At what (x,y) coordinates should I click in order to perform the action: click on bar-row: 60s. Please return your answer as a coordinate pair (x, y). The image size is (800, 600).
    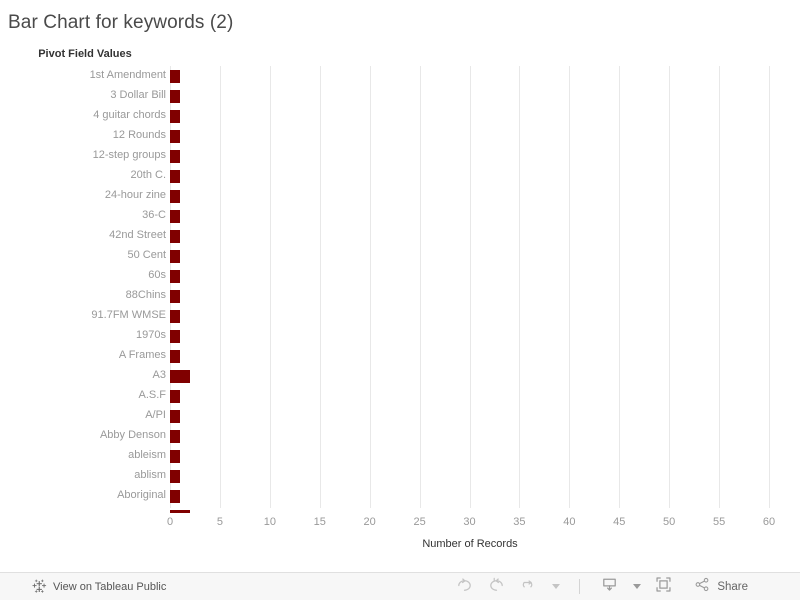
    Looking at the image, I should click on (400, 276).